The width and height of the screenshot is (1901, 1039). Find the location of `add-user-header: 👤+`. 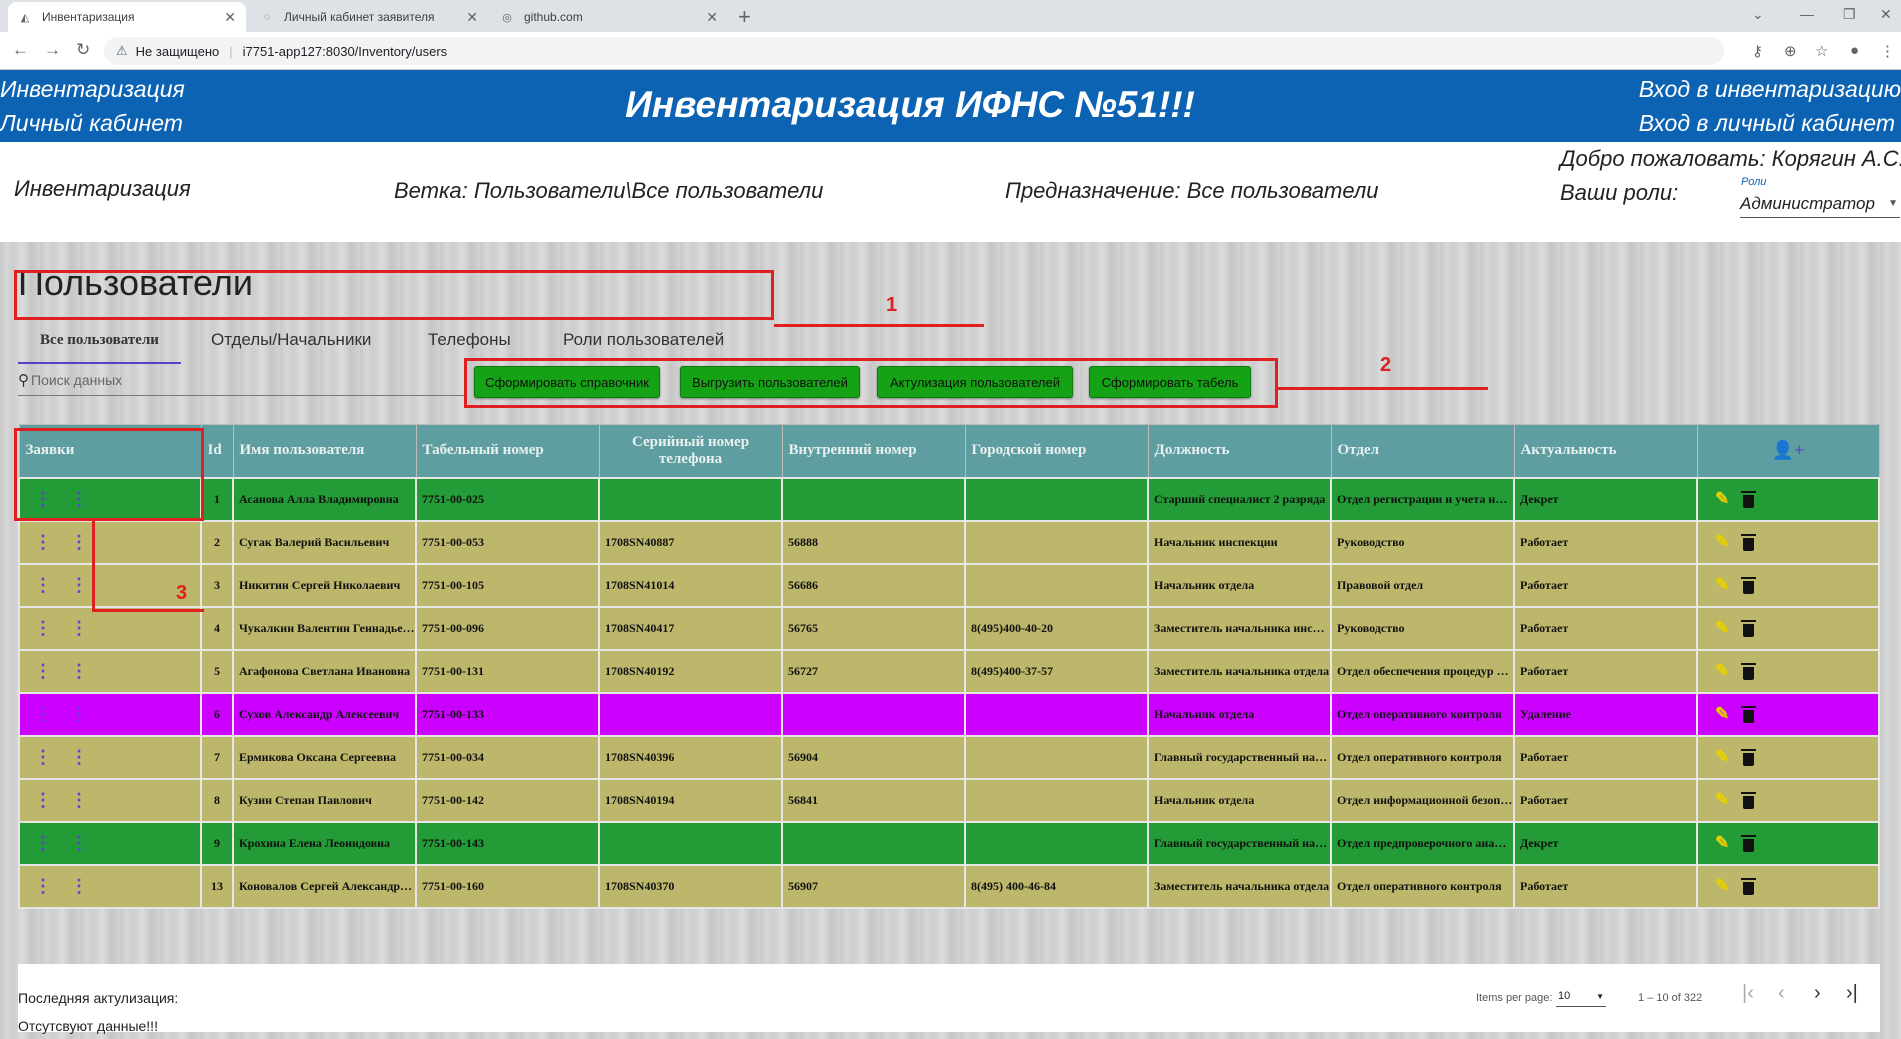

add-user-header: 👤+ is located at coordinates (1788, 451).